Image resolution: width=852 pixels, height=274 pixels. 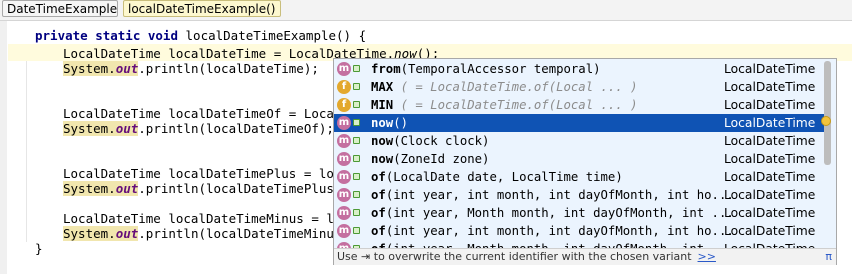 I want to click on completion-item-signature: MAX ( = LocalDateTime.of(Local ... ), so click(x=504, y=87).